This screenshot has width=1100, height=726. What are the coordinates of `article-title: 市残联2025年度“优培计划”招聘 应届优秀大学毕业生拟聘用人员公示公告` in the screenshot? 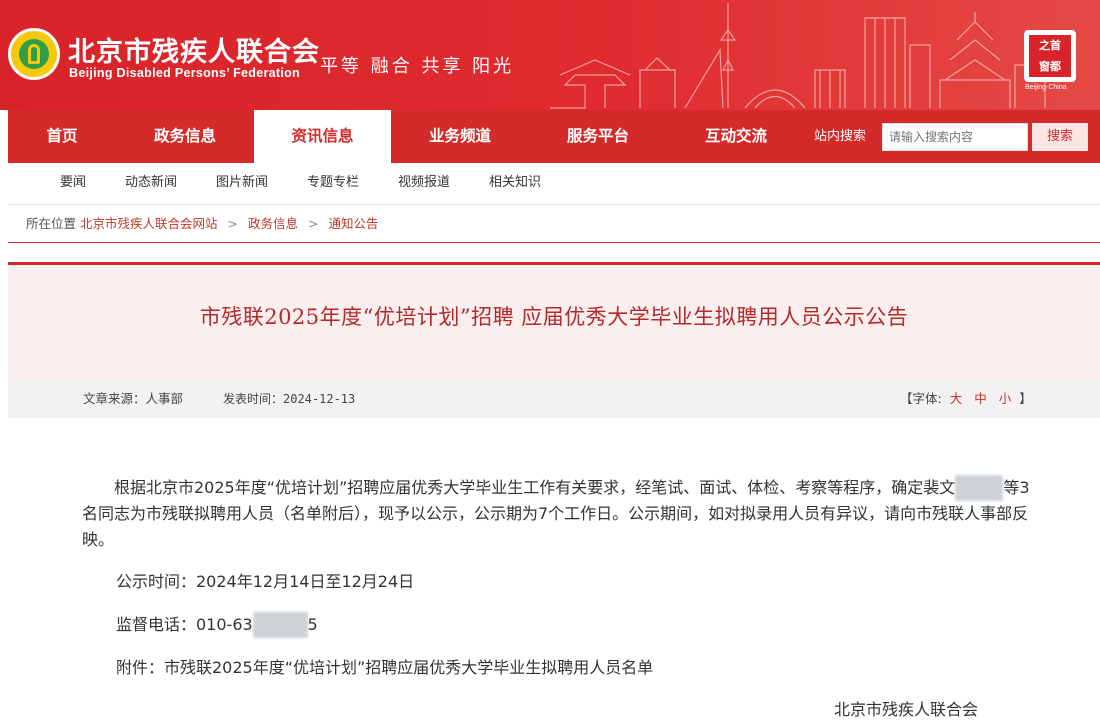 It's located at (554, 317).